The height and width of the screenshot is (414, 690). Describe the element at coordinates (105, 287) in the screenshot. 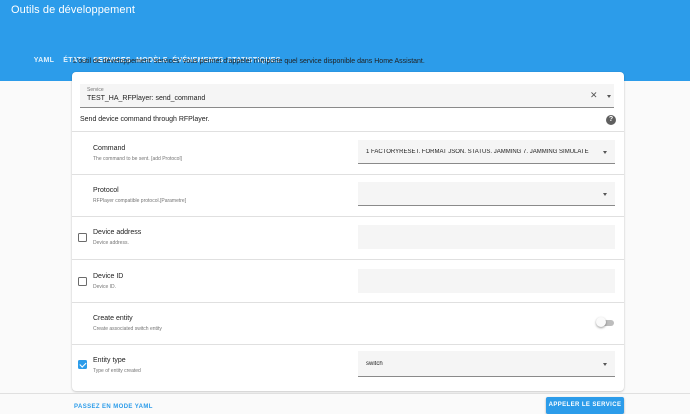

I see `field-subtitle: Device ID.` at that location.